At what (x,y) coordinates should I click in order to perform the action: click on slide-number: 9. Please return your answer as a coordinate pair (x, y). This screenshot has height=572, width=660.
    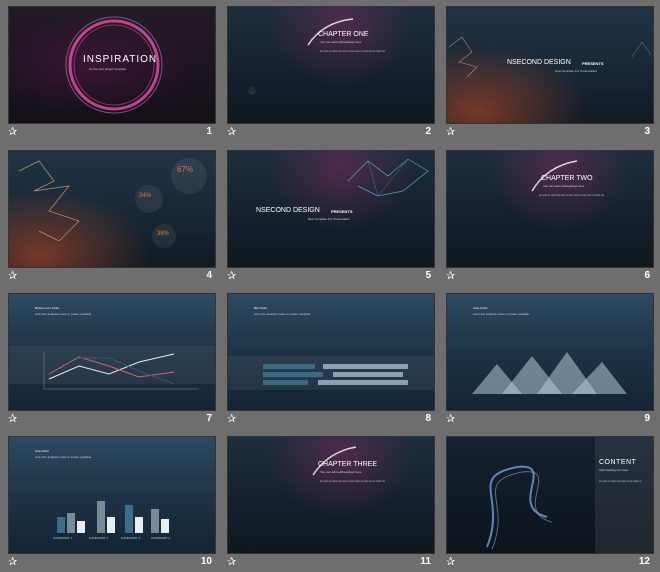
    Looking at the image, I should click on (647, 418).